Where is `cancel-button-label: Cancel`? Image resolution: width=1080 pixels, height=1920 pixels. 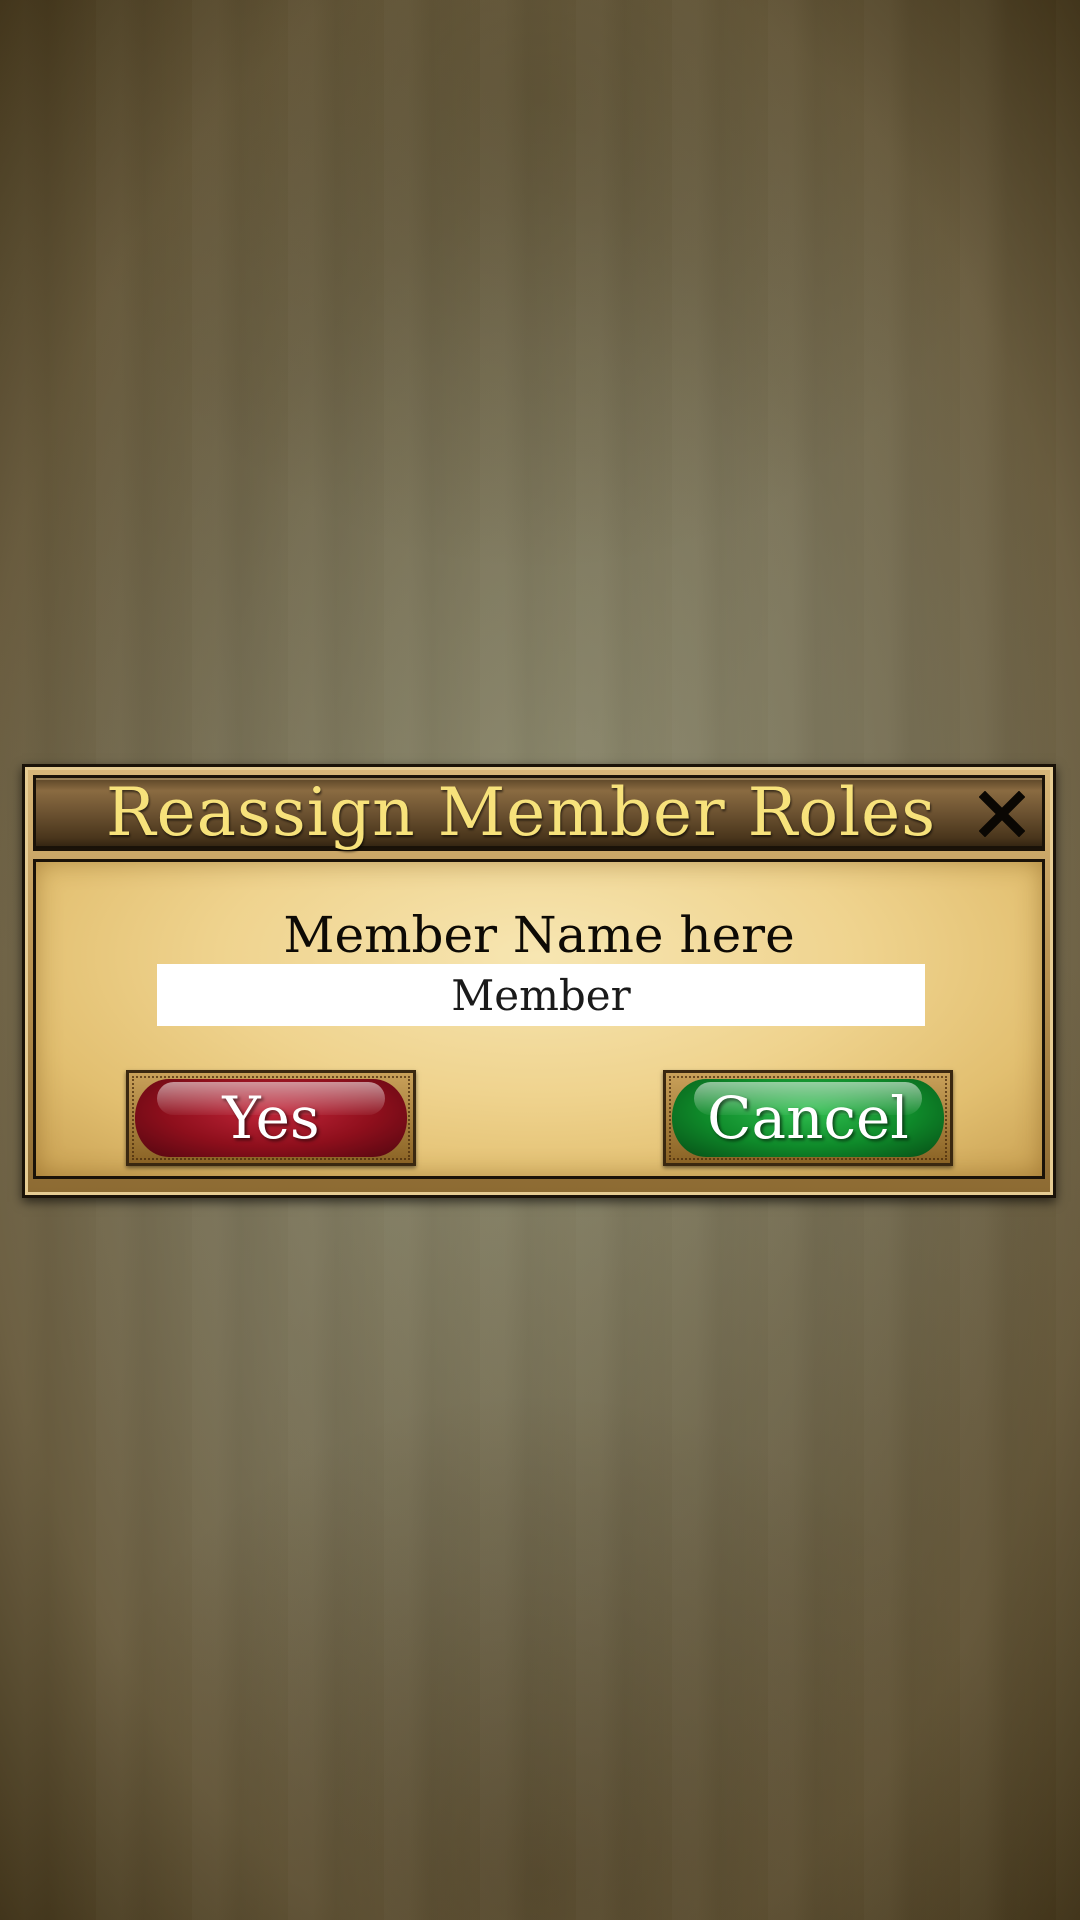
cancel-button-label: Cancel is located at coordinates (808, 1118).